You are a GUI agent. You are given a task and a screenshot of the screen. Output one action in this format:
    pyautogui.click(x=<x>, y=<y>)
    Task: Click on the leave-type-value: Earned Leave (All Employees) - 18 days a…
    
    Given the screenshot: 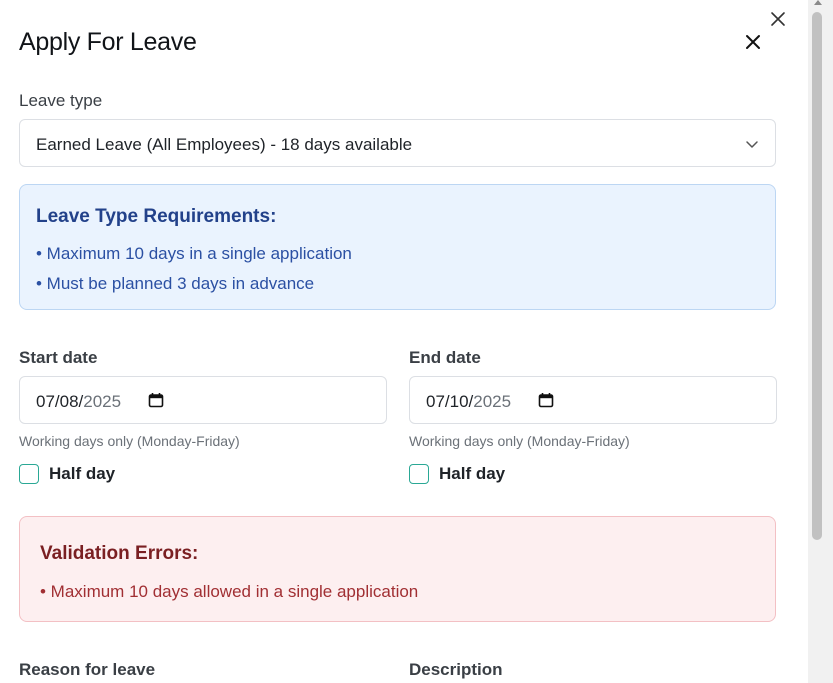 What is the action you would take?
    pyautogui.click(x=224, y=144)
    